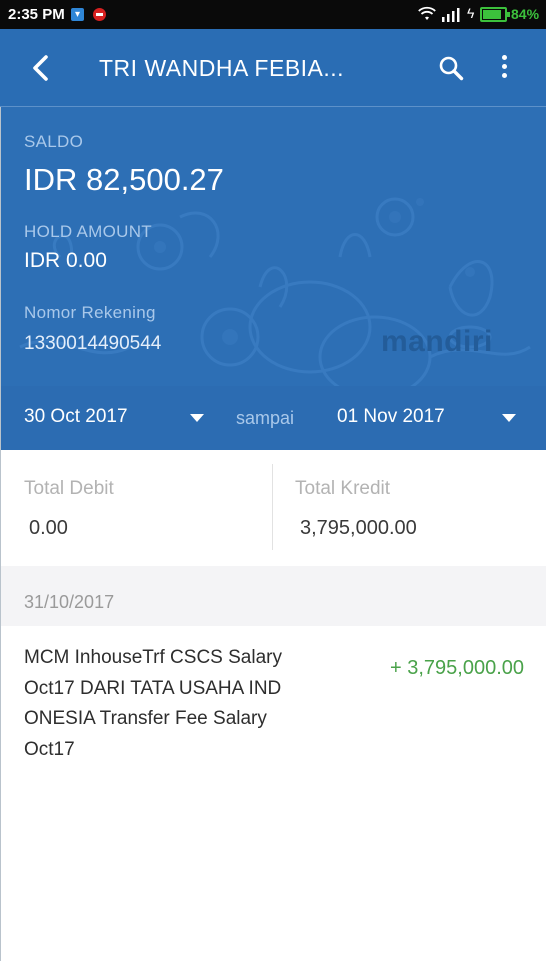 The width and height of the screenshot is (546, 961). What do you see at coordinates (0, 534) in the screenshot?
I see `screen-edge` at bounding box center [0, 534].